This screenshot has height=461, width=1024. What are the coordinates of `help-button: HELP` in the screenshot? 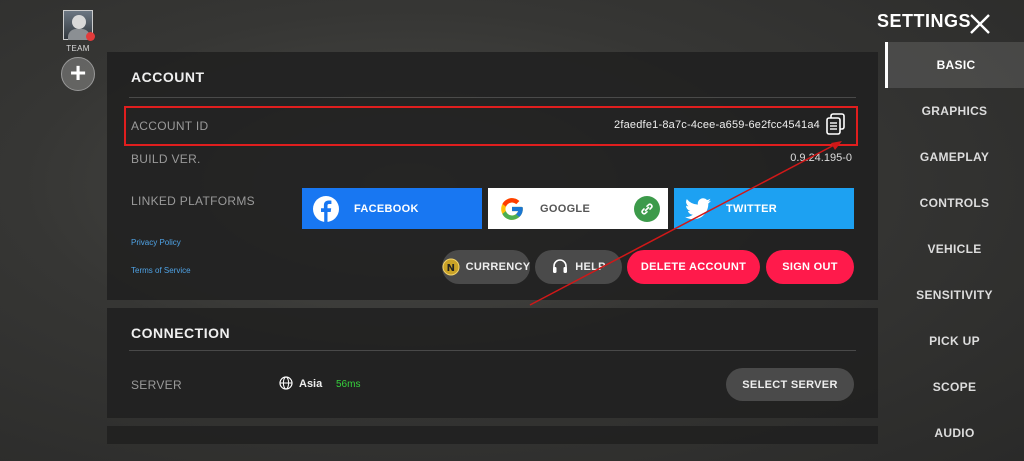 It's located at (578, 267).